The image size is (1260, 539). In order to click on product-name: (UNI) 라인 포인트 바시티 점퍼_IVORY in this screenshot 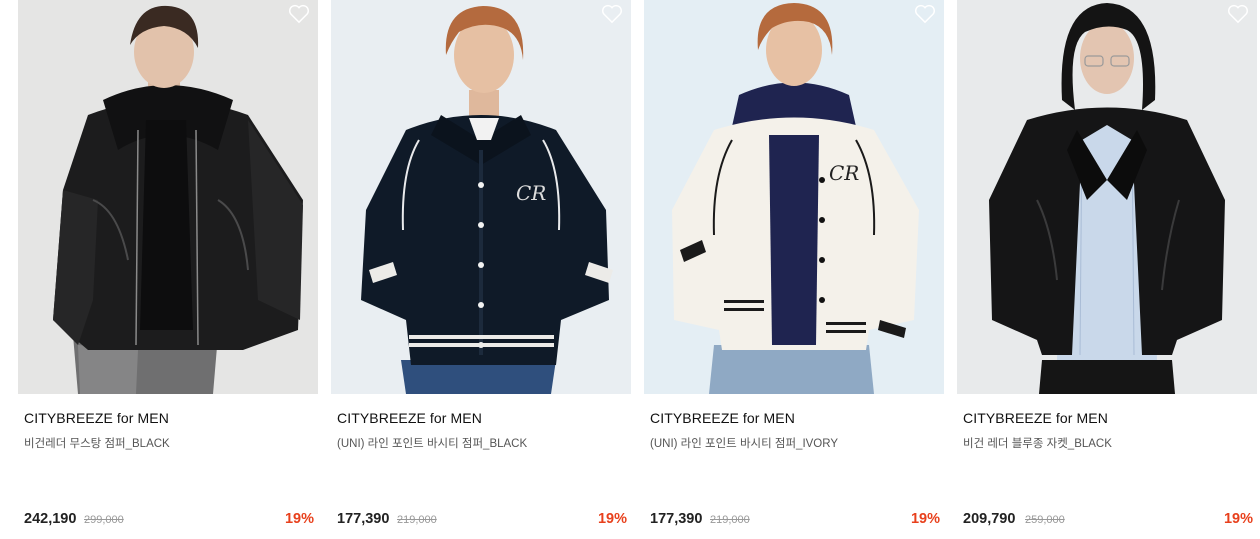, I will do `click(744, 443)`.